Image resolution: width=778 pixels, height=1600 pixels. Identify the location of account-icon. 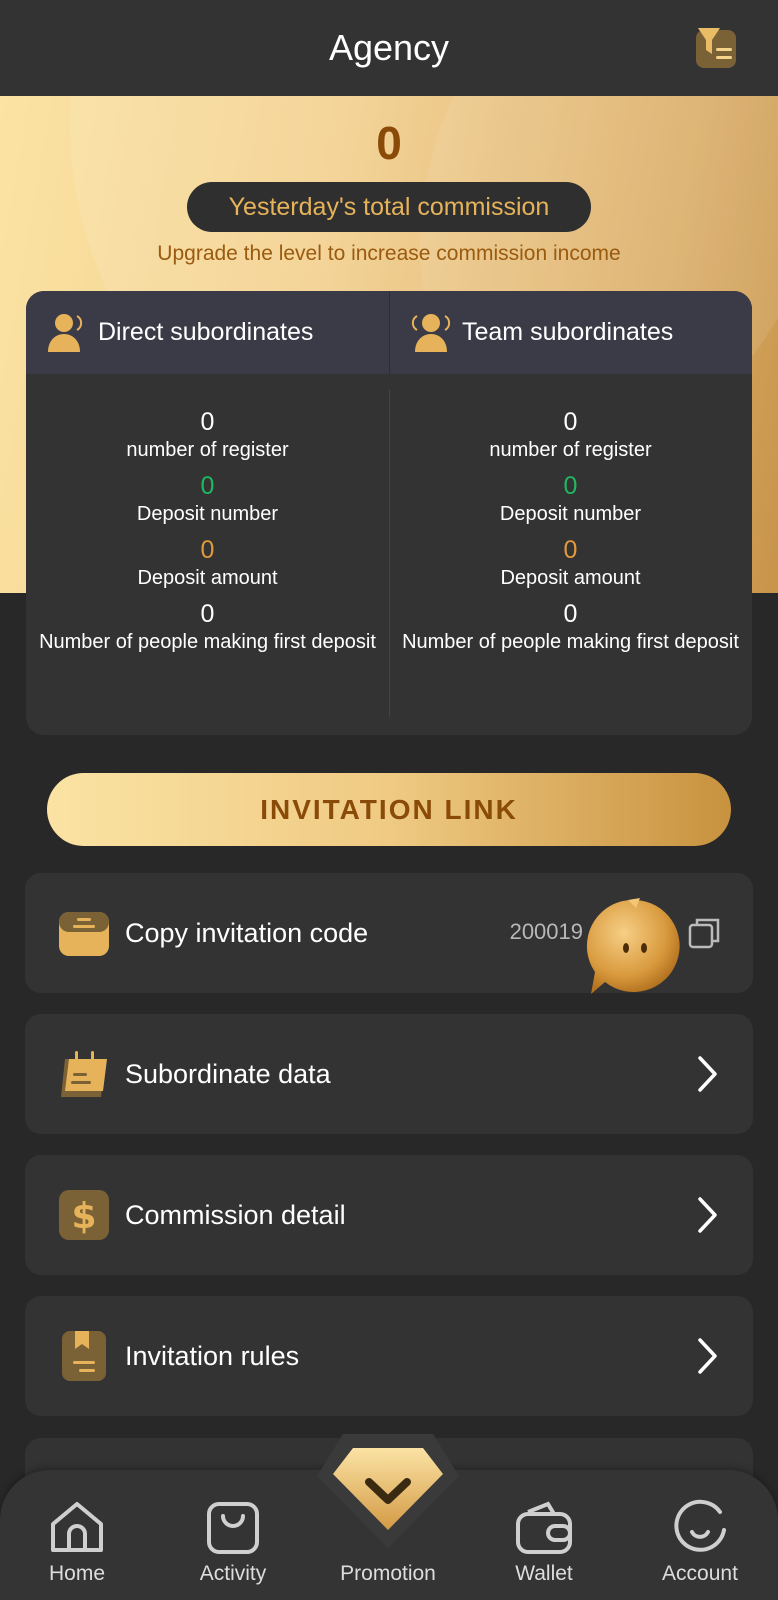
(700, 1525).